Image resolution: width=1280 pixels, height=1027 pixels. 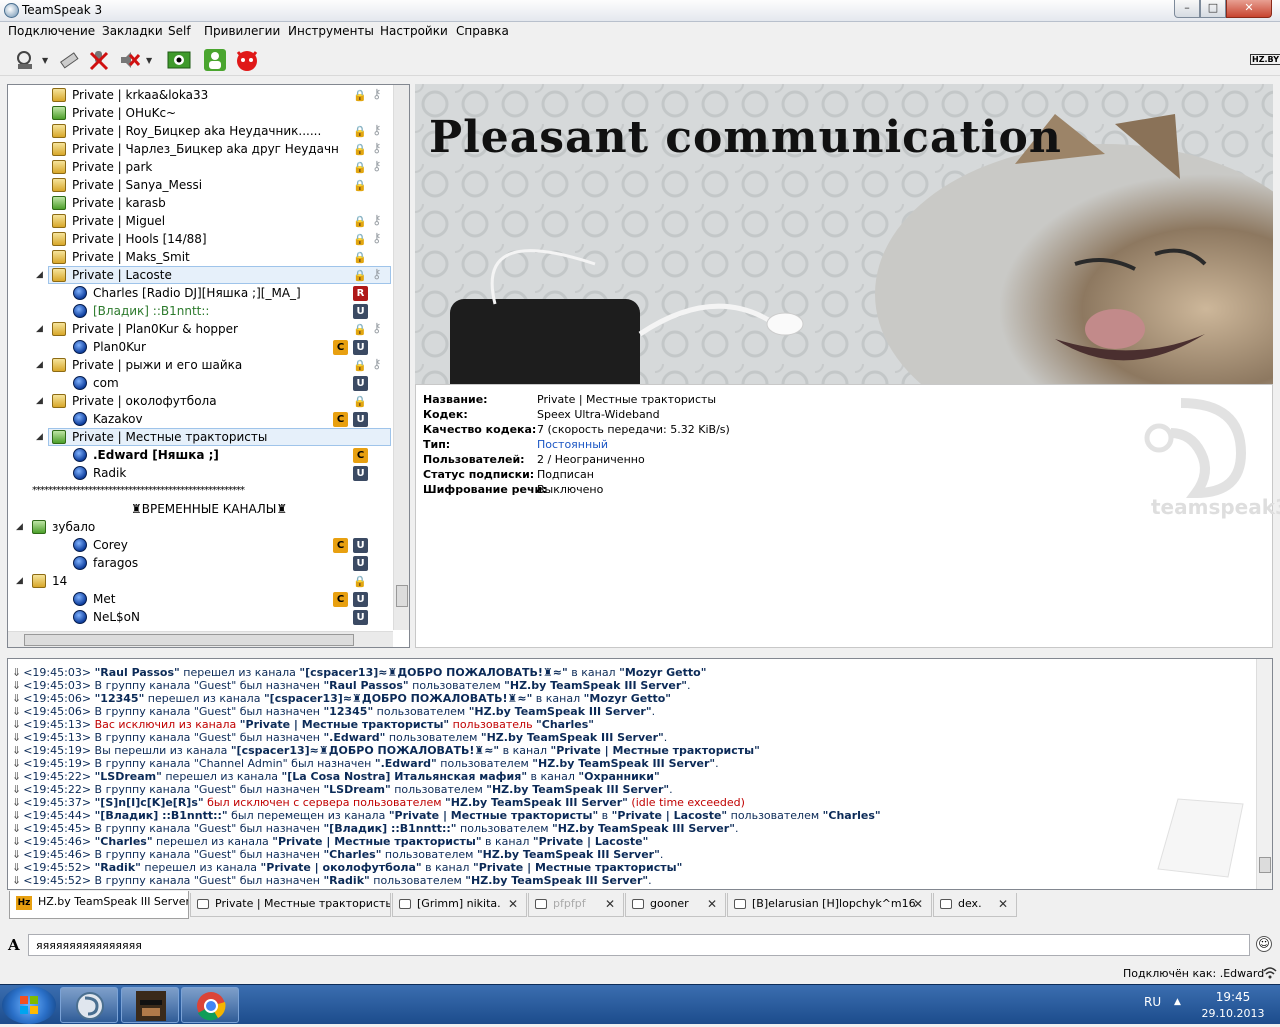 I want to click on log-fragment: <19:45:03>, so click(x=59, y=672).